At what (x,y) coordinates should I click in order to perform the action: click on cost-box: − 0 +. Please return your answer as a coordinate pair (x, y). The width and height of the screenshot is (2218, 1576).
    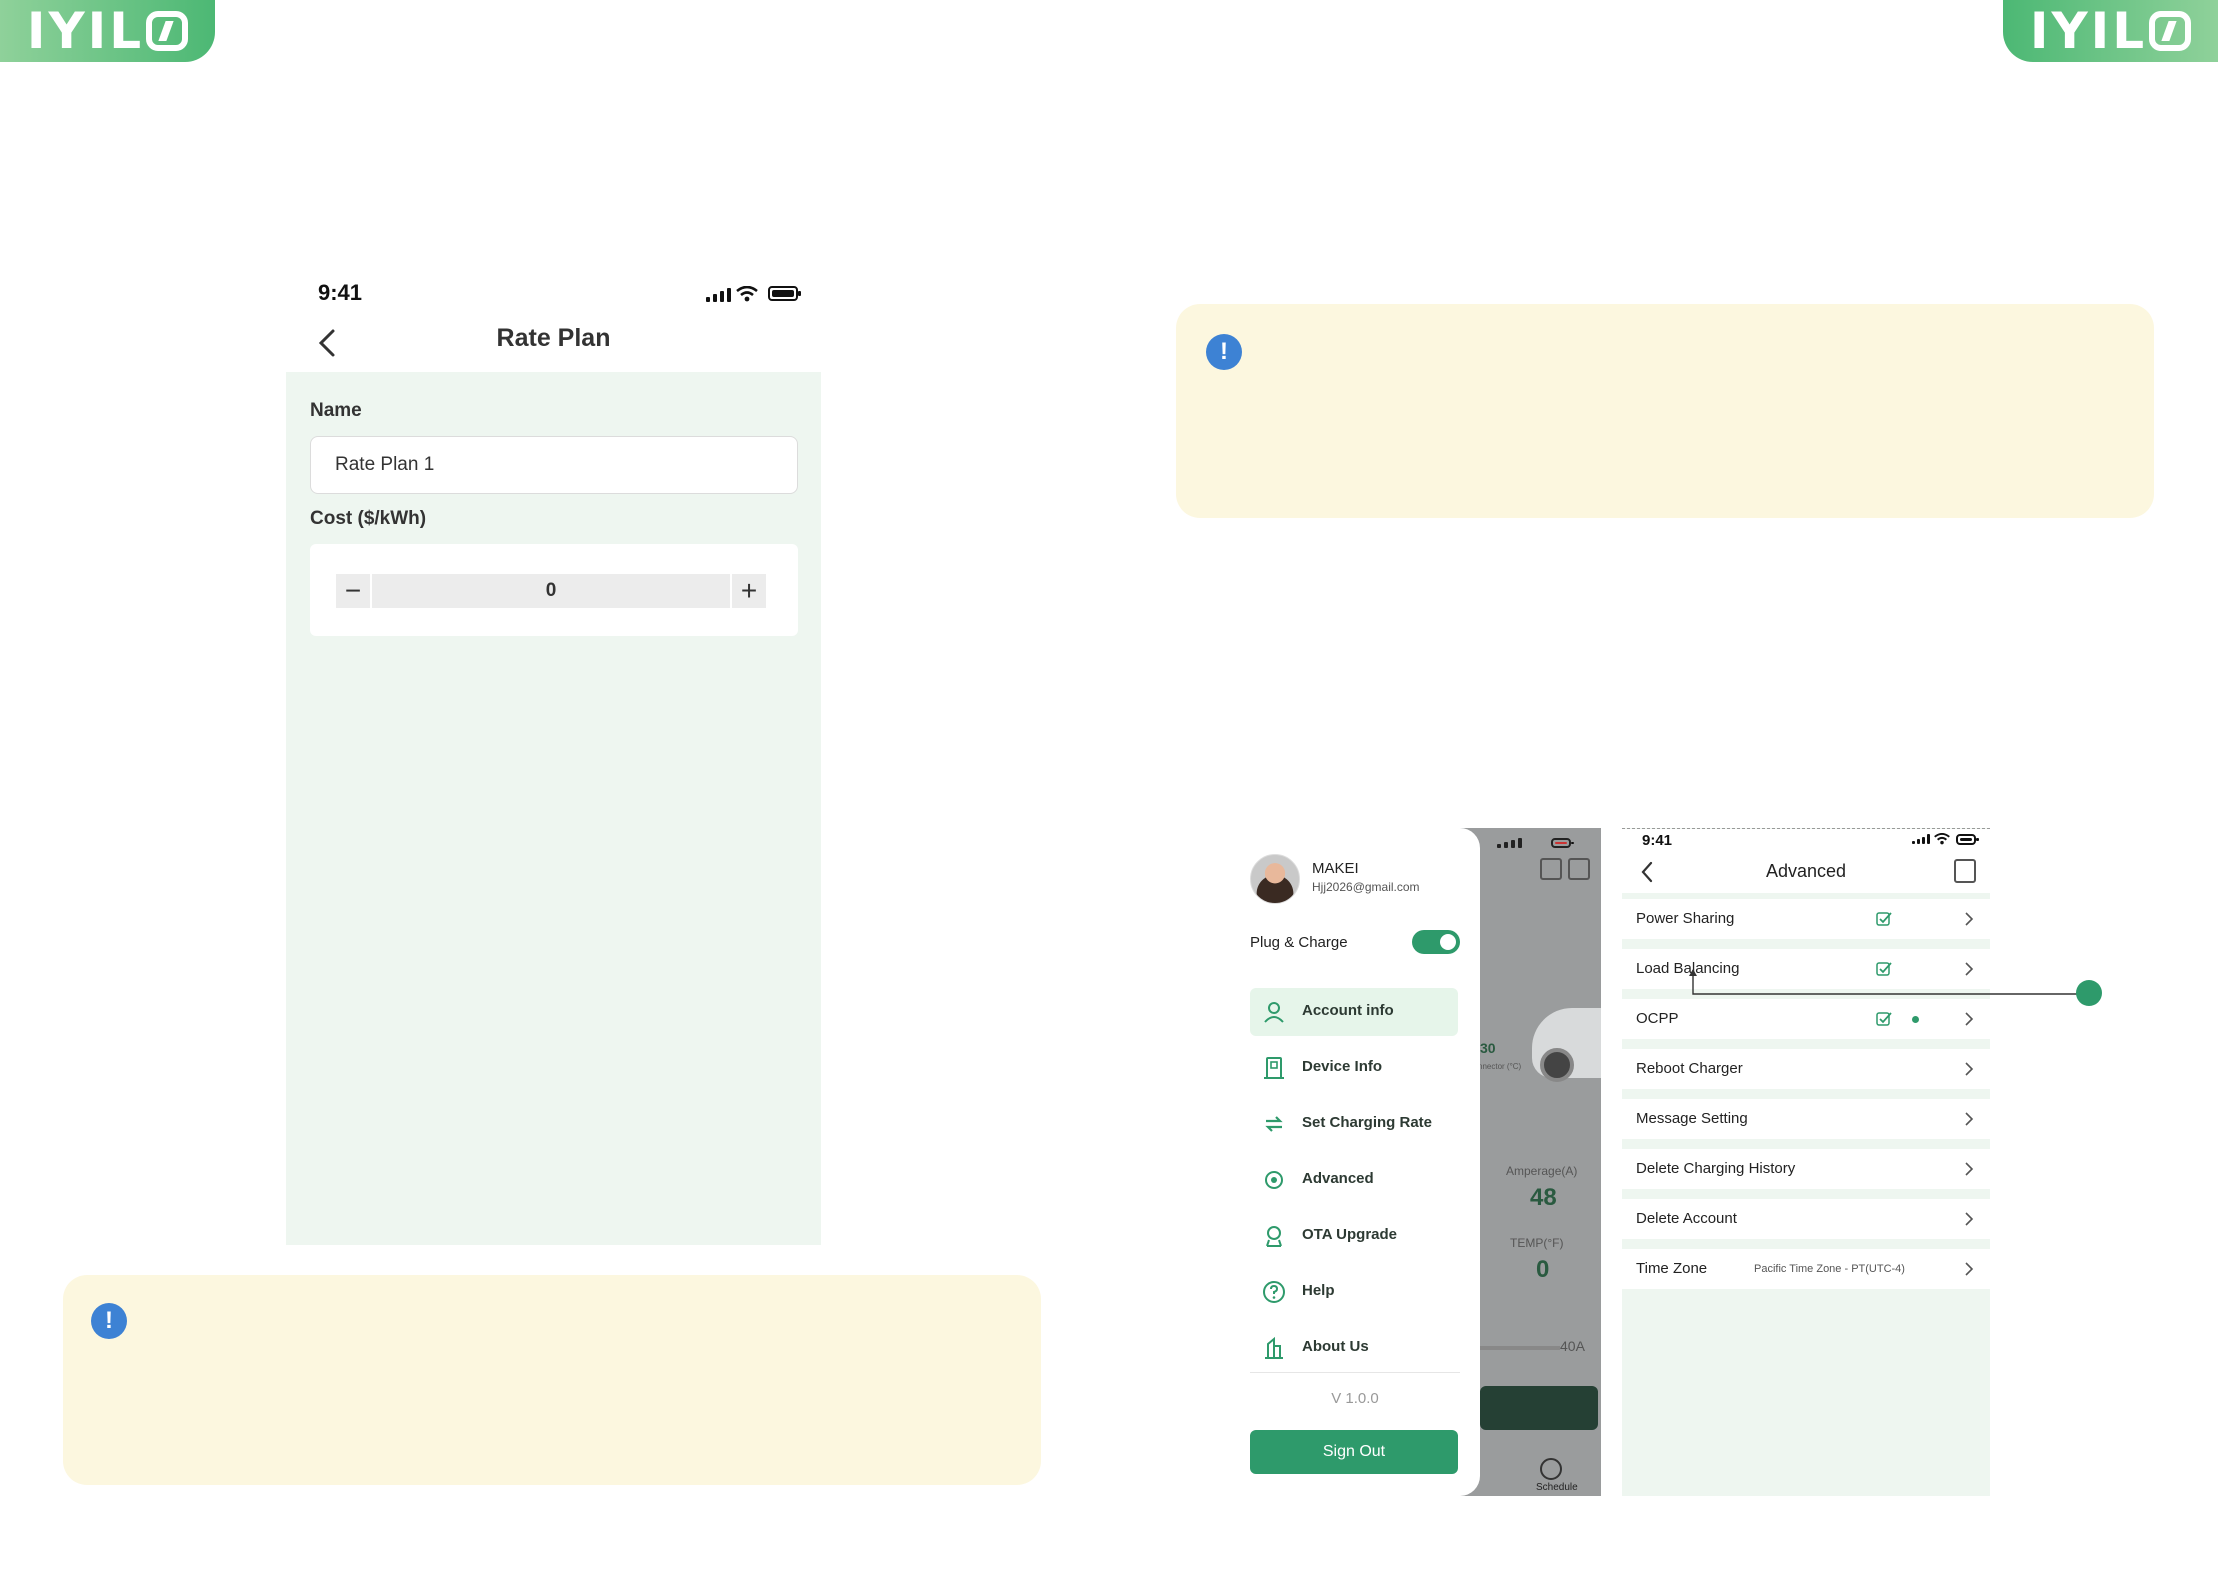
    Looking at the image, I should click on (554, 590).